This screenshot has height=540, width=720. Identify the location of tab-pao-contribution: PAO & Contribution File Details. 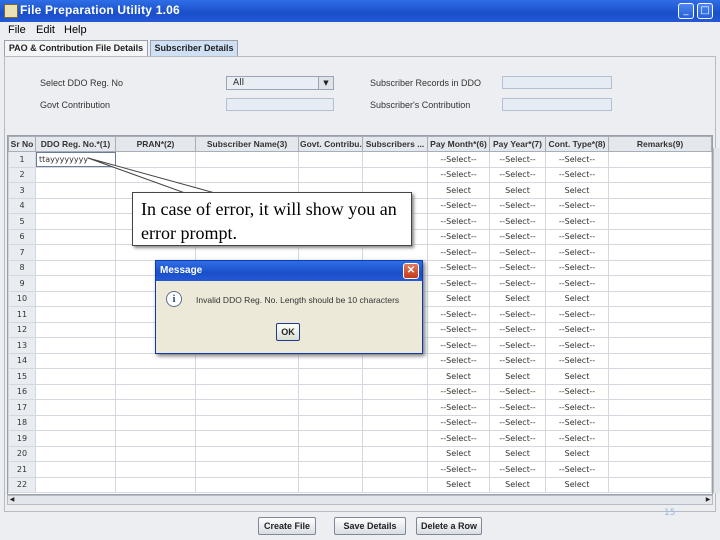
(76, 48).